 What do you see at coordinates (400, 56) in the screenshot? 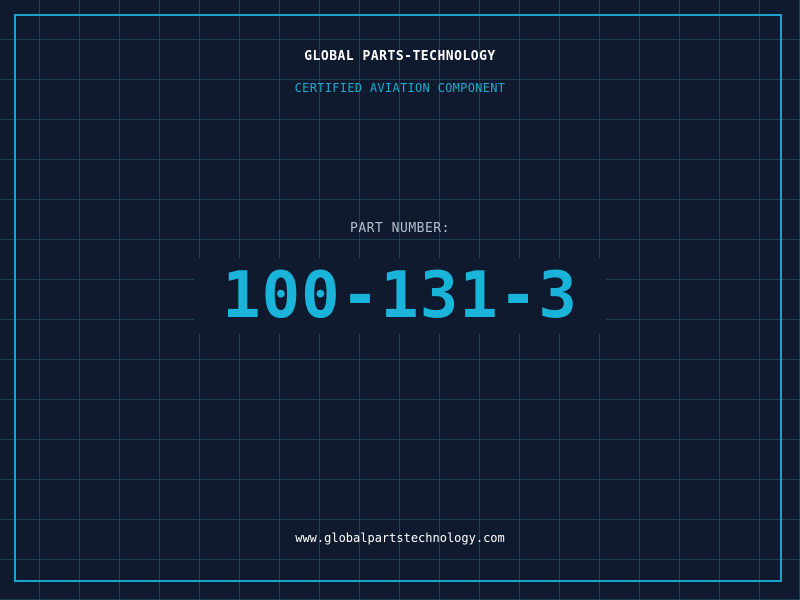
I see `company-name: GLOBAL PARTS-TECHNOLOGY` at bounding box center [400, 56].